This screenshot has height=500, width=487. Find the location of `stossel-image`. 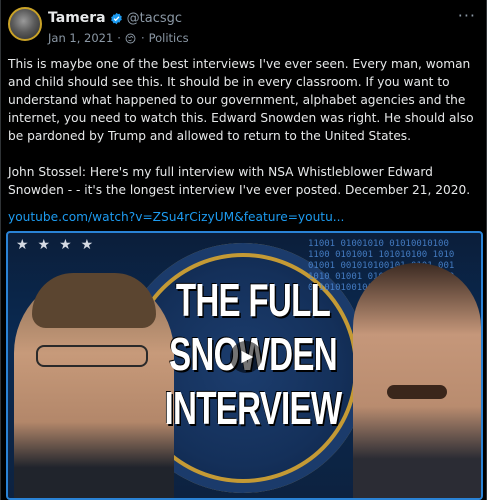

stossel-image is located at coordinates (417, 380).